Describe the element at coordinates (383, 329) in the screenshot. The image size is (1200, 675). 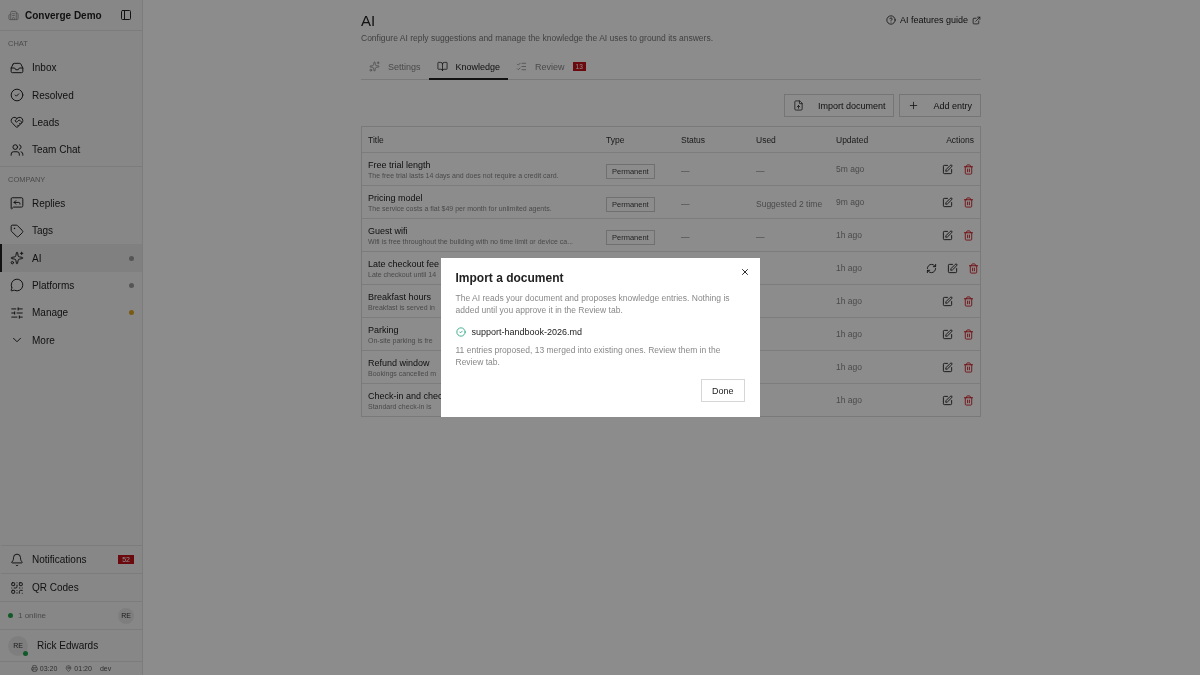
I see `entry-title: Parking` at that location.